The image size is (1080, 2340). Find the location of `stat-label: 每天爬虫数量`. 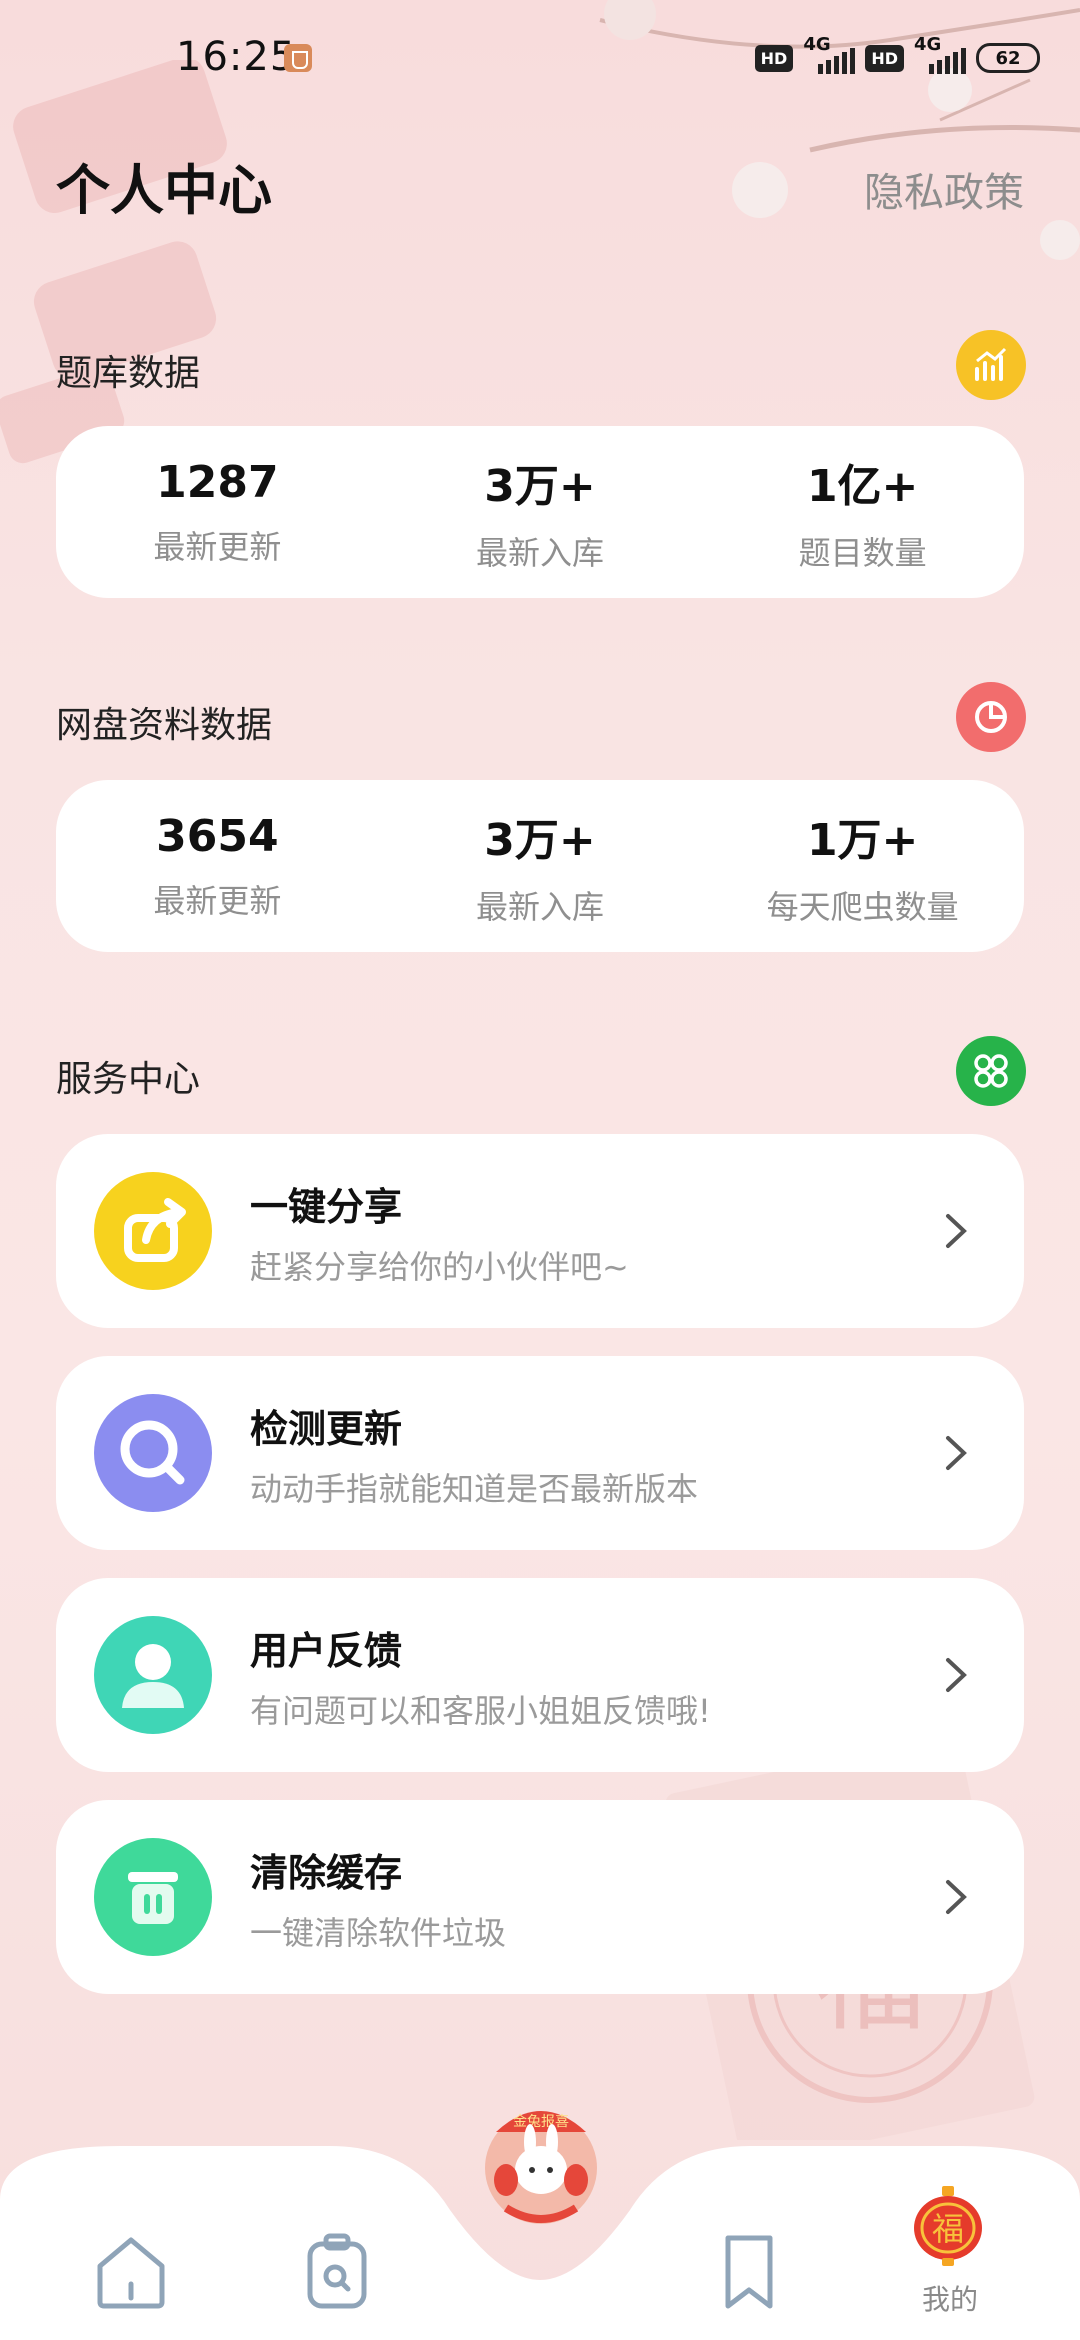

stat-label: 每天爬虫数量 is located at coordinates (862, 907).